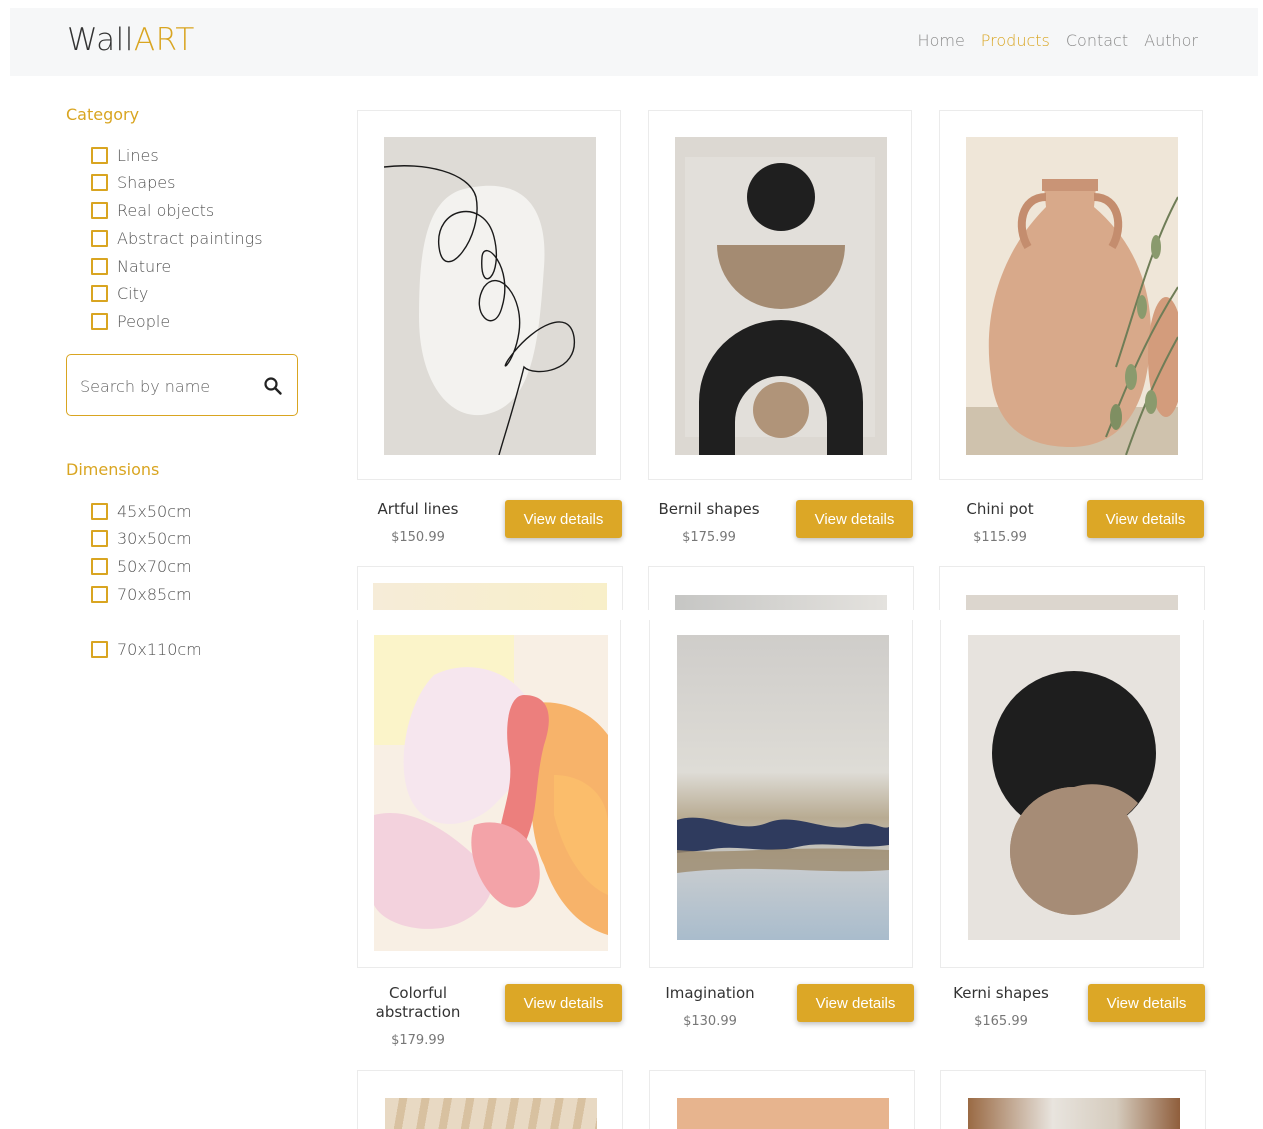 This screenshot has width=1263, height=1129. I want to click on product-price: $179.99, so click(418, 1040).